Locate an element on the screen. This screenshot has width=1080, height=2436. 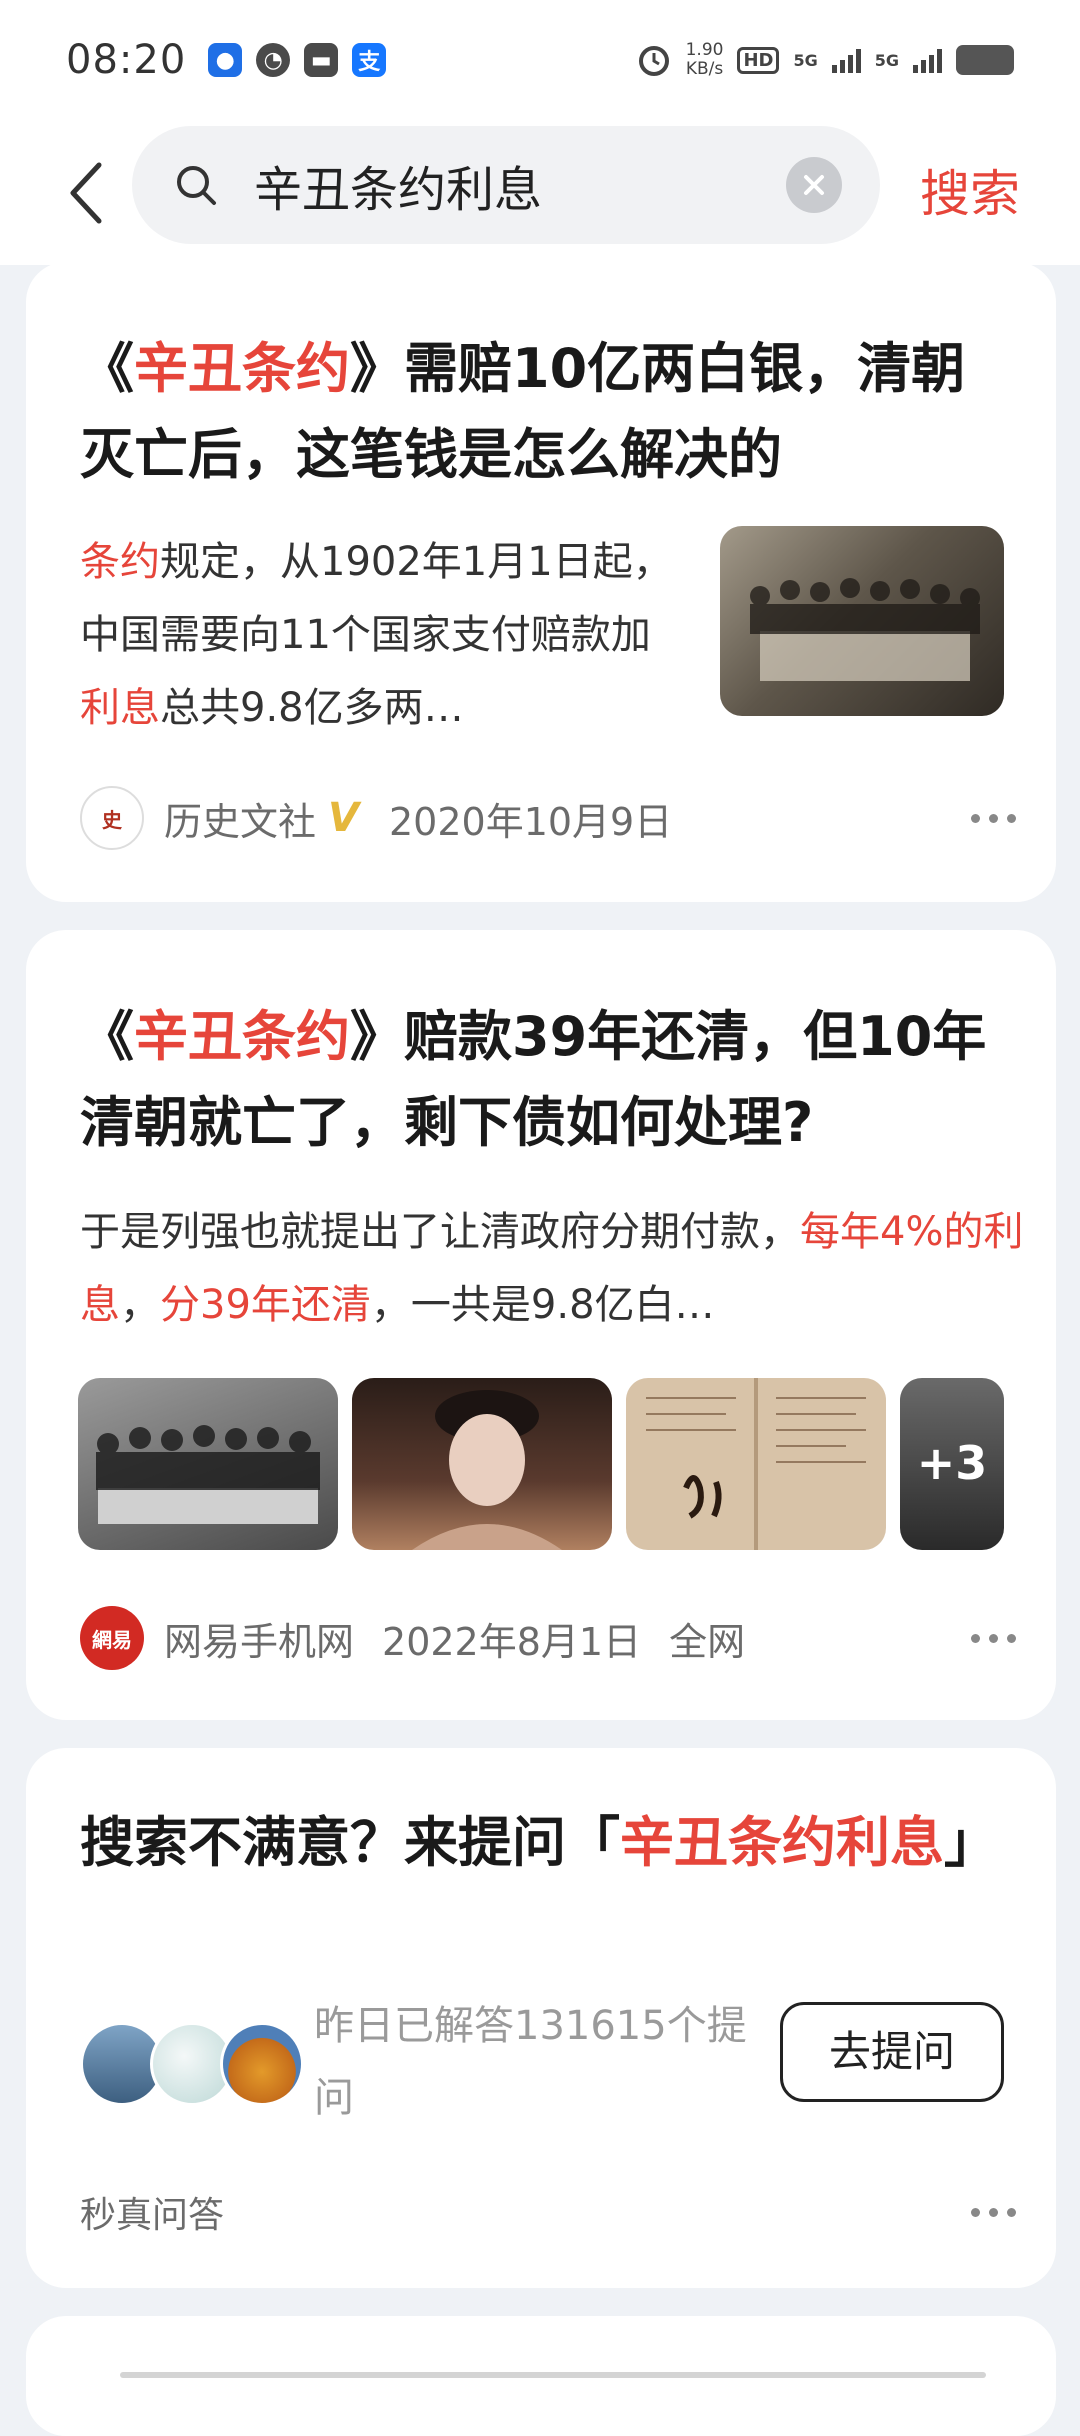
back-button is located at coordinates (85, 193).